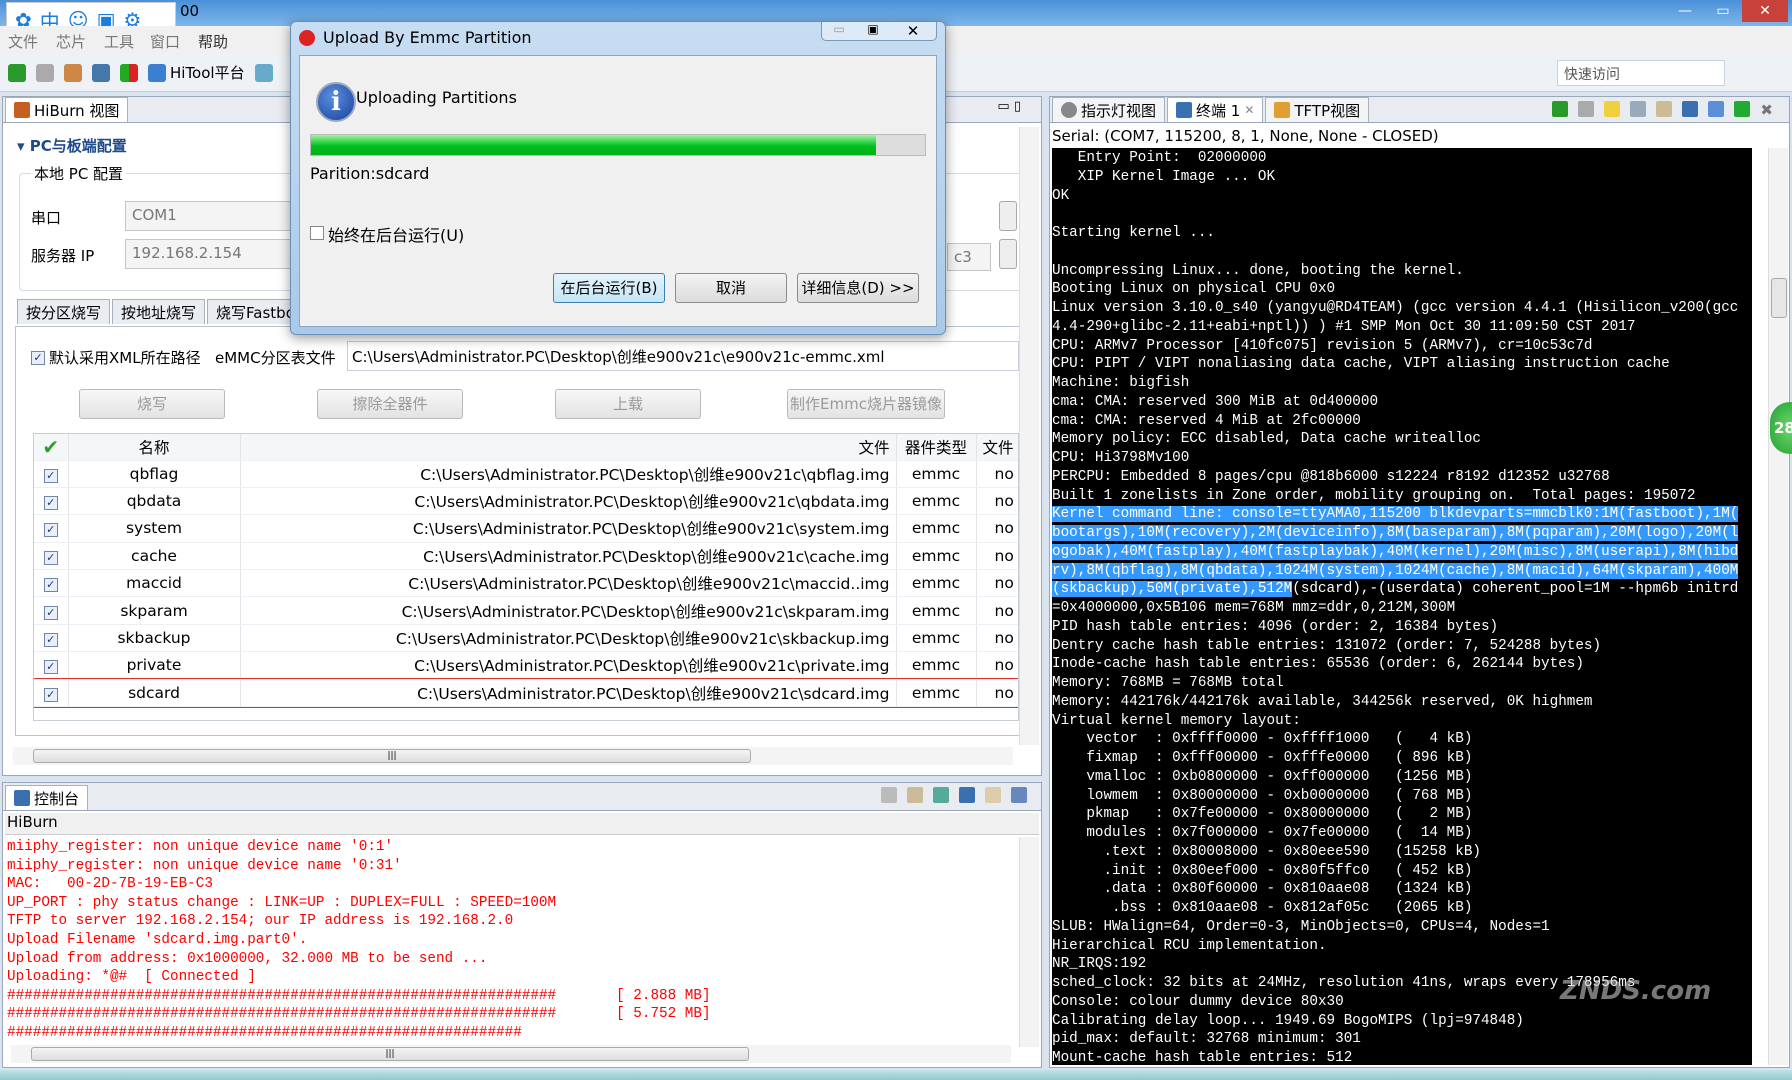 The width and height of the screenshot is (1792, 1080). Describe the element at coordinates (936, 447) in the screenshot. I see `column-type: 器件类型` at that location.